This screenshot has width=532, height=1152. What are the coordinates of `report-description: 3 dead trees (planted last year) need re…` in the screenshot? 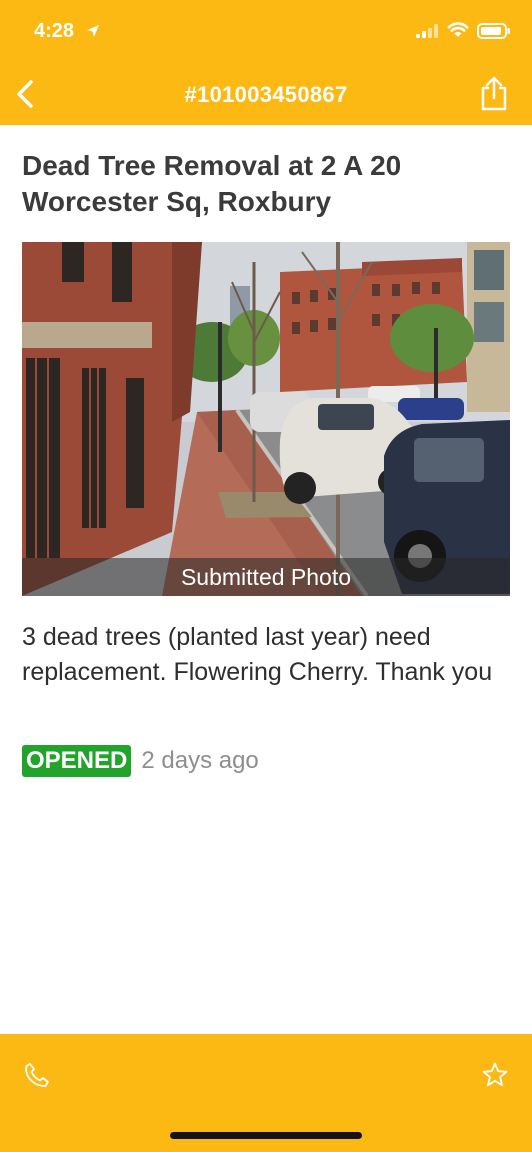 It's located at (257, 654).